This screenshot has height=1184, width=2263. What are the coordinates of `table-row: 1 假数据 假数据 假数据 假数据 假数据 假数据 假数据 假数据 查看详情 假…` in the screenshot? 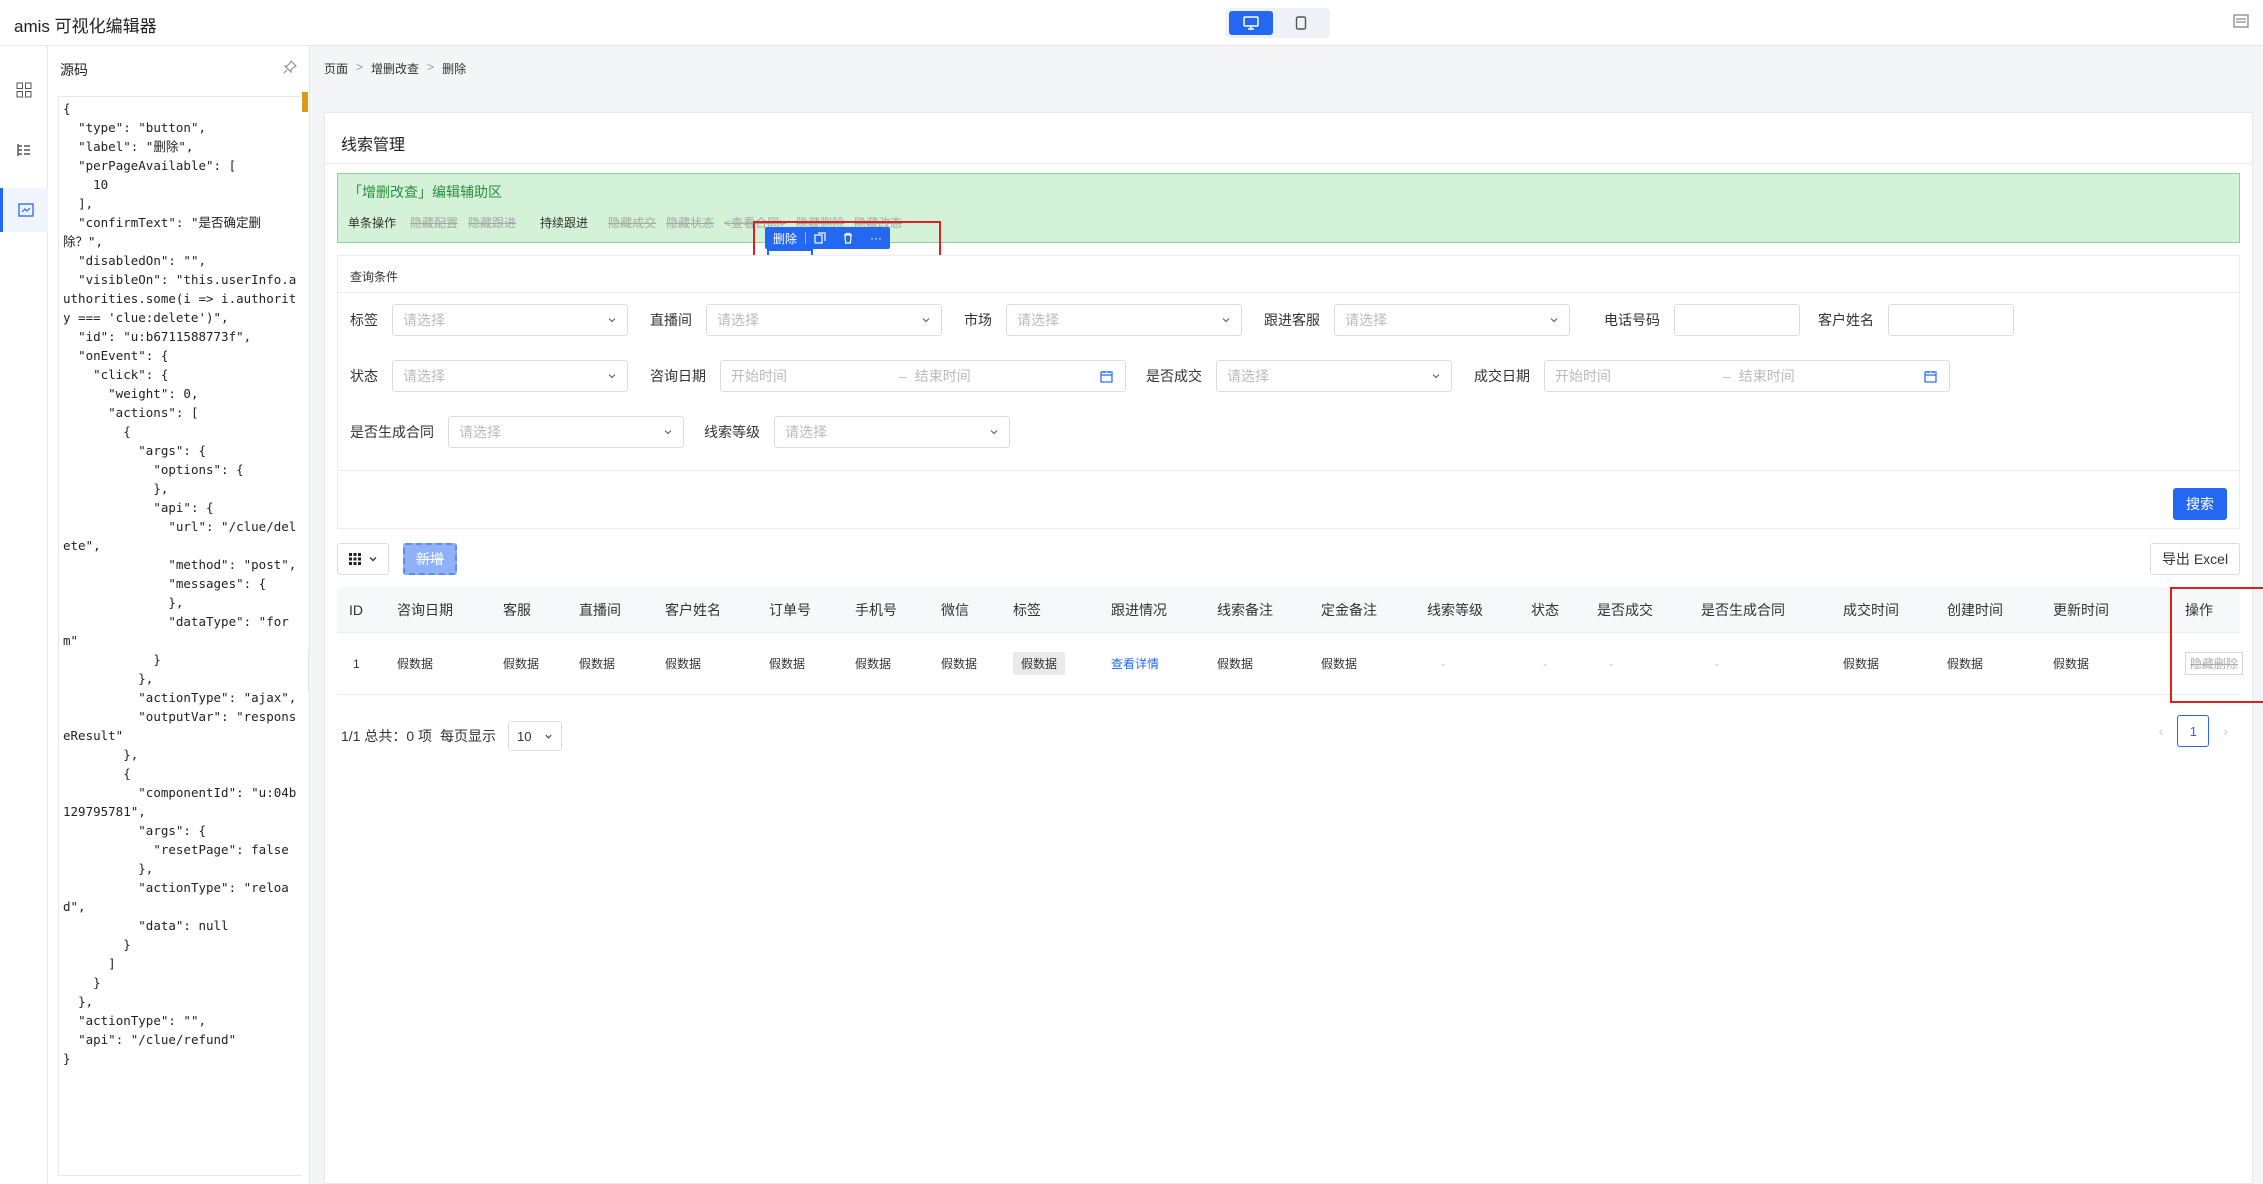 It's located at (1290, 664).